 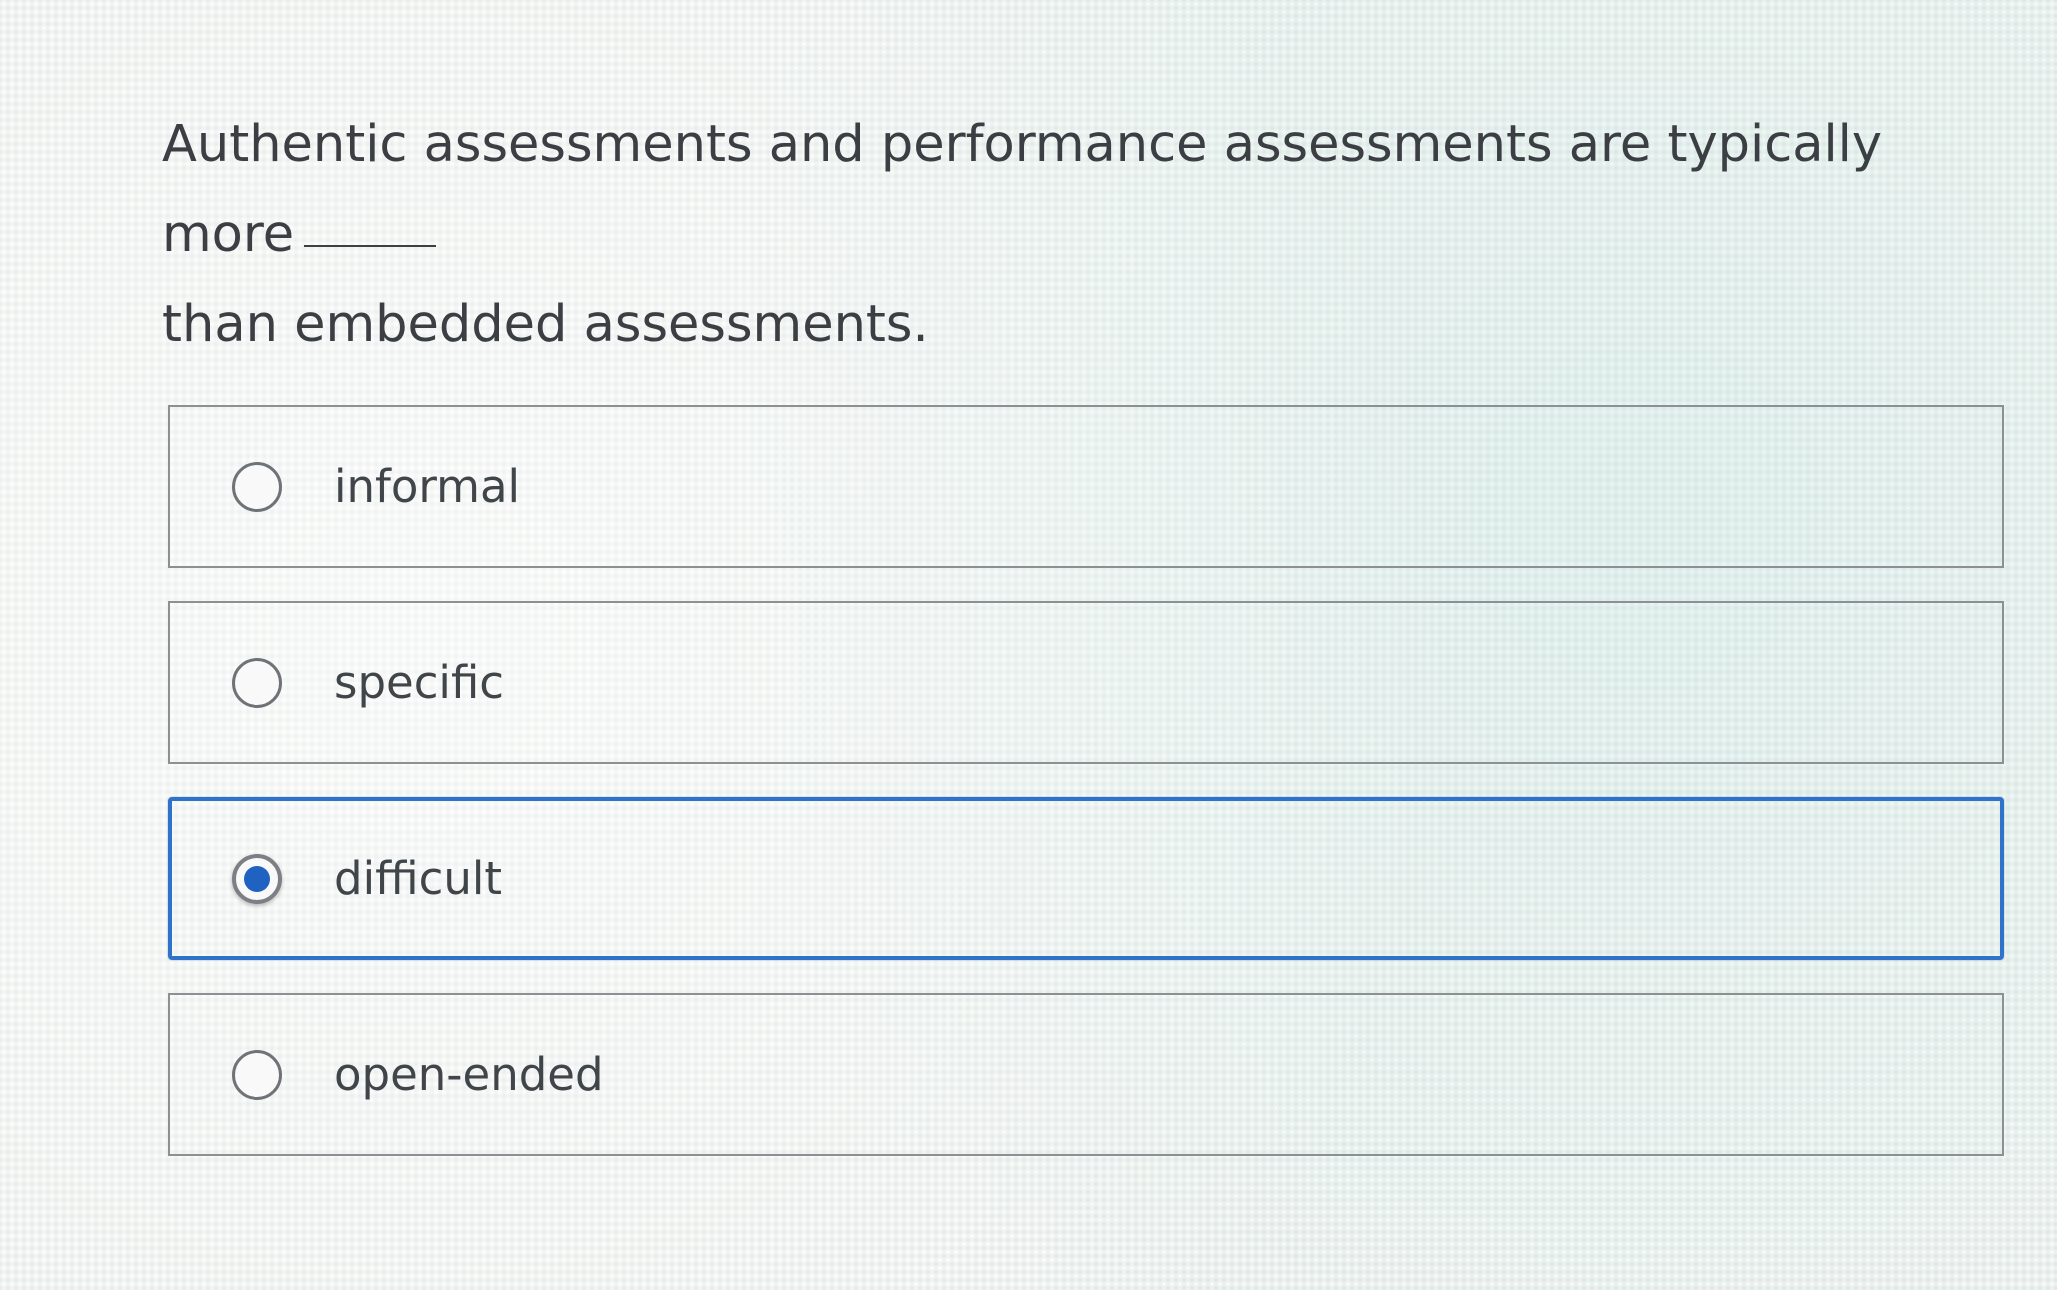 I want to click on option-difficult: difficult, so click(x=1086, y=878).